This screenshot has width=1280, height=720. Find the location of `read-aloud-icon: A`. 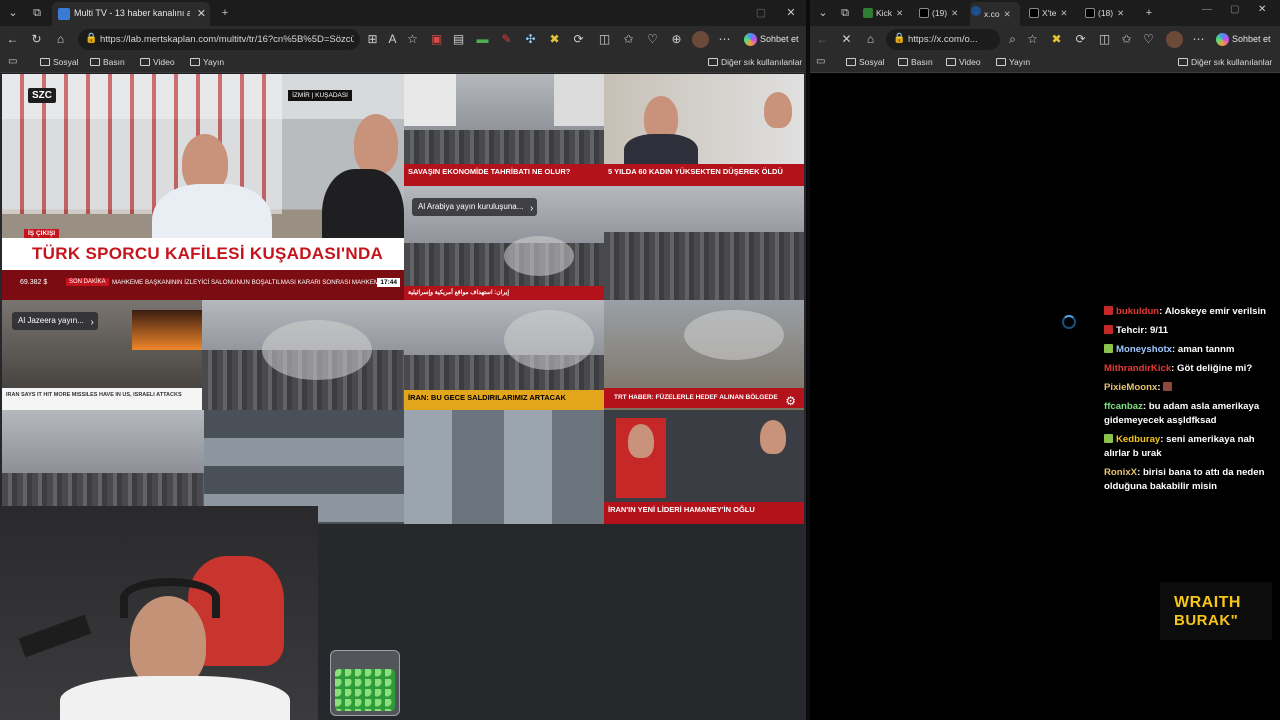

read-aloud-icon: A is located at coordinates (392, 39).